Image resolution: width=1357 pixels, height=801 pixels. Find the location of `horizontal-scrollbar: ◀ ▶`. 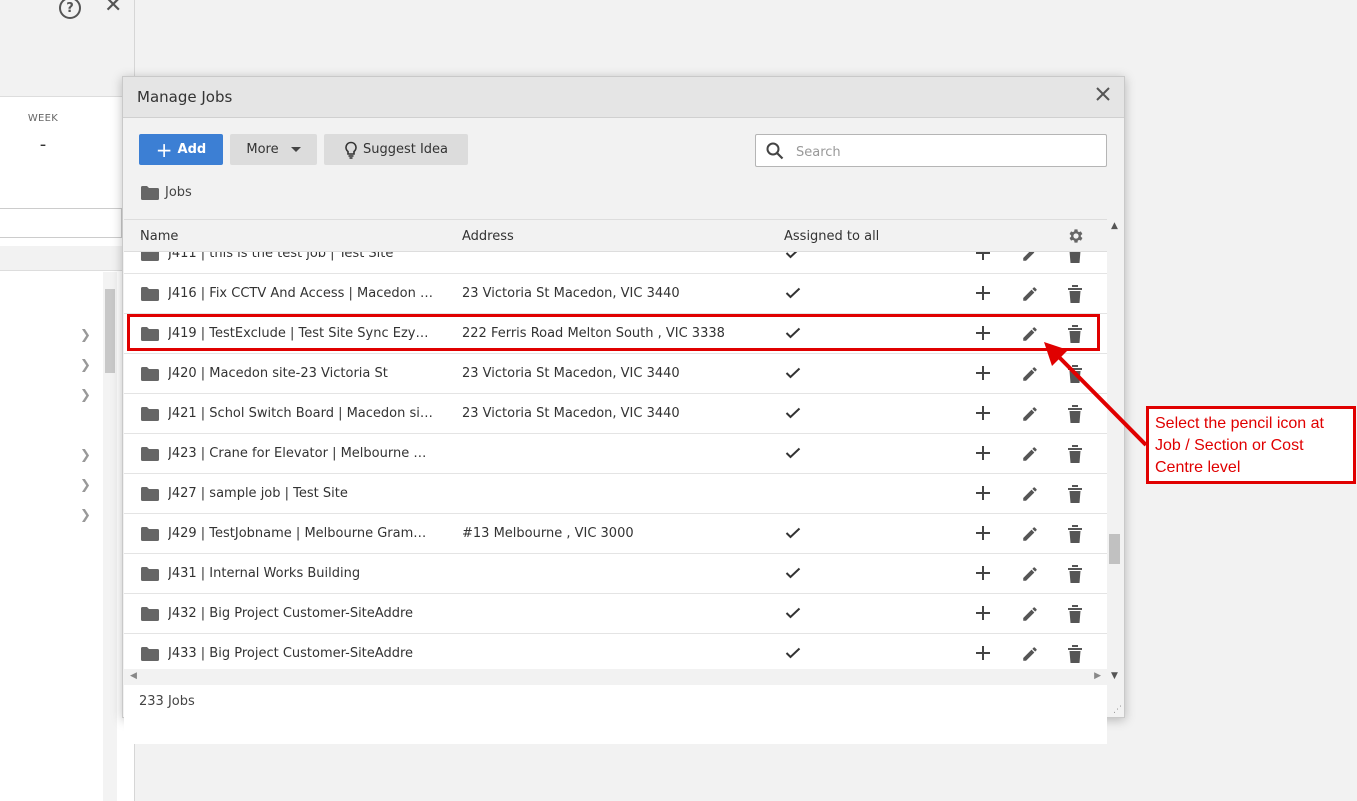

horizontal-scrollbar: ◀ ▶ is located at coordinates (615, 677).